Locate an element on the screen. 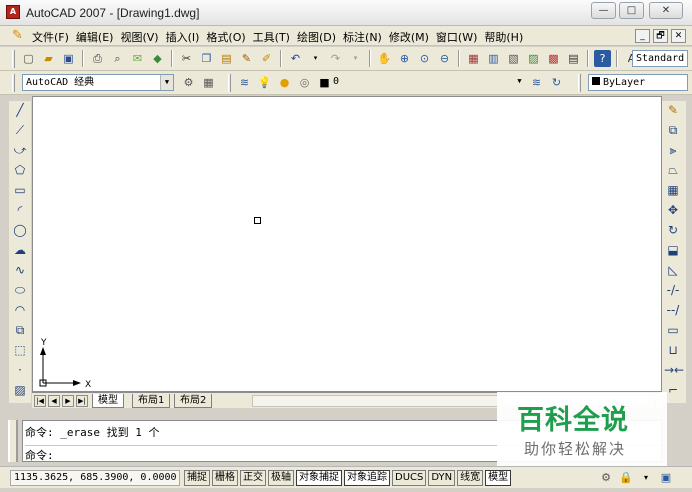 This screenshot has width=692, height=492. color-select: ByLayer is located at coordinates (638, 82).